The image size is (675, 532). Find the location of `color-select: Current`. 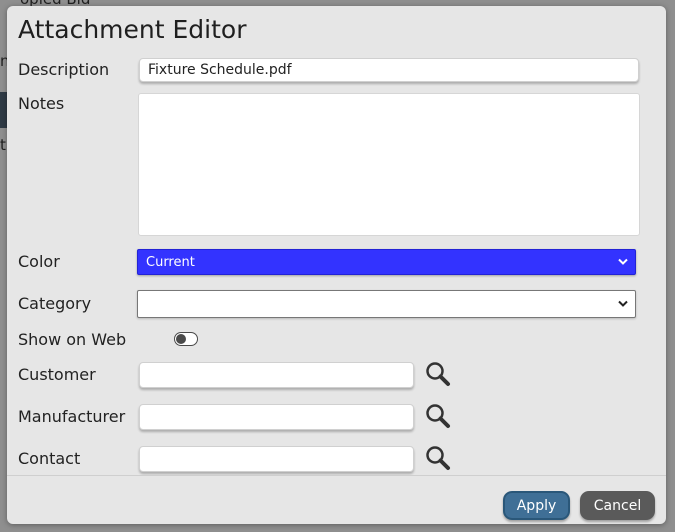

color-select: Current is located at coordinates (386, 262).